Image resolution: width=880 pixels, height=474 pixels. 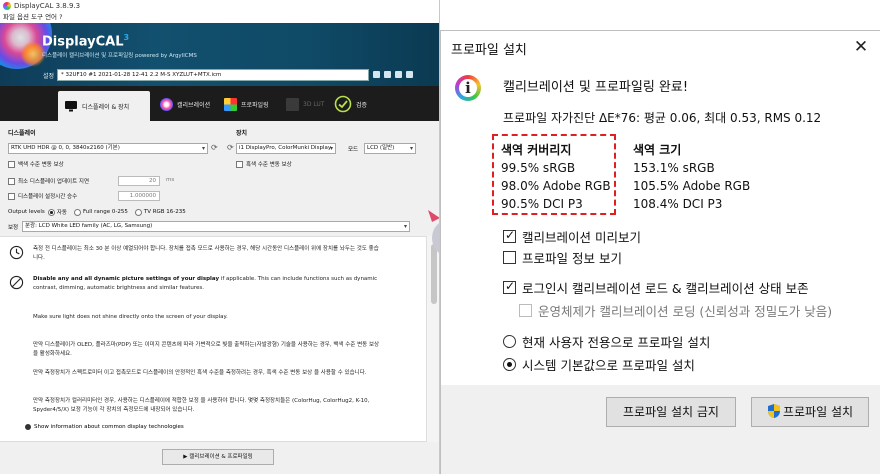 What do you see at coordinates (562, 257) in the screenshot?
I see `show-profile-info-checkbox: 프로파일 정보 보기` at bounding box center [562, 257].